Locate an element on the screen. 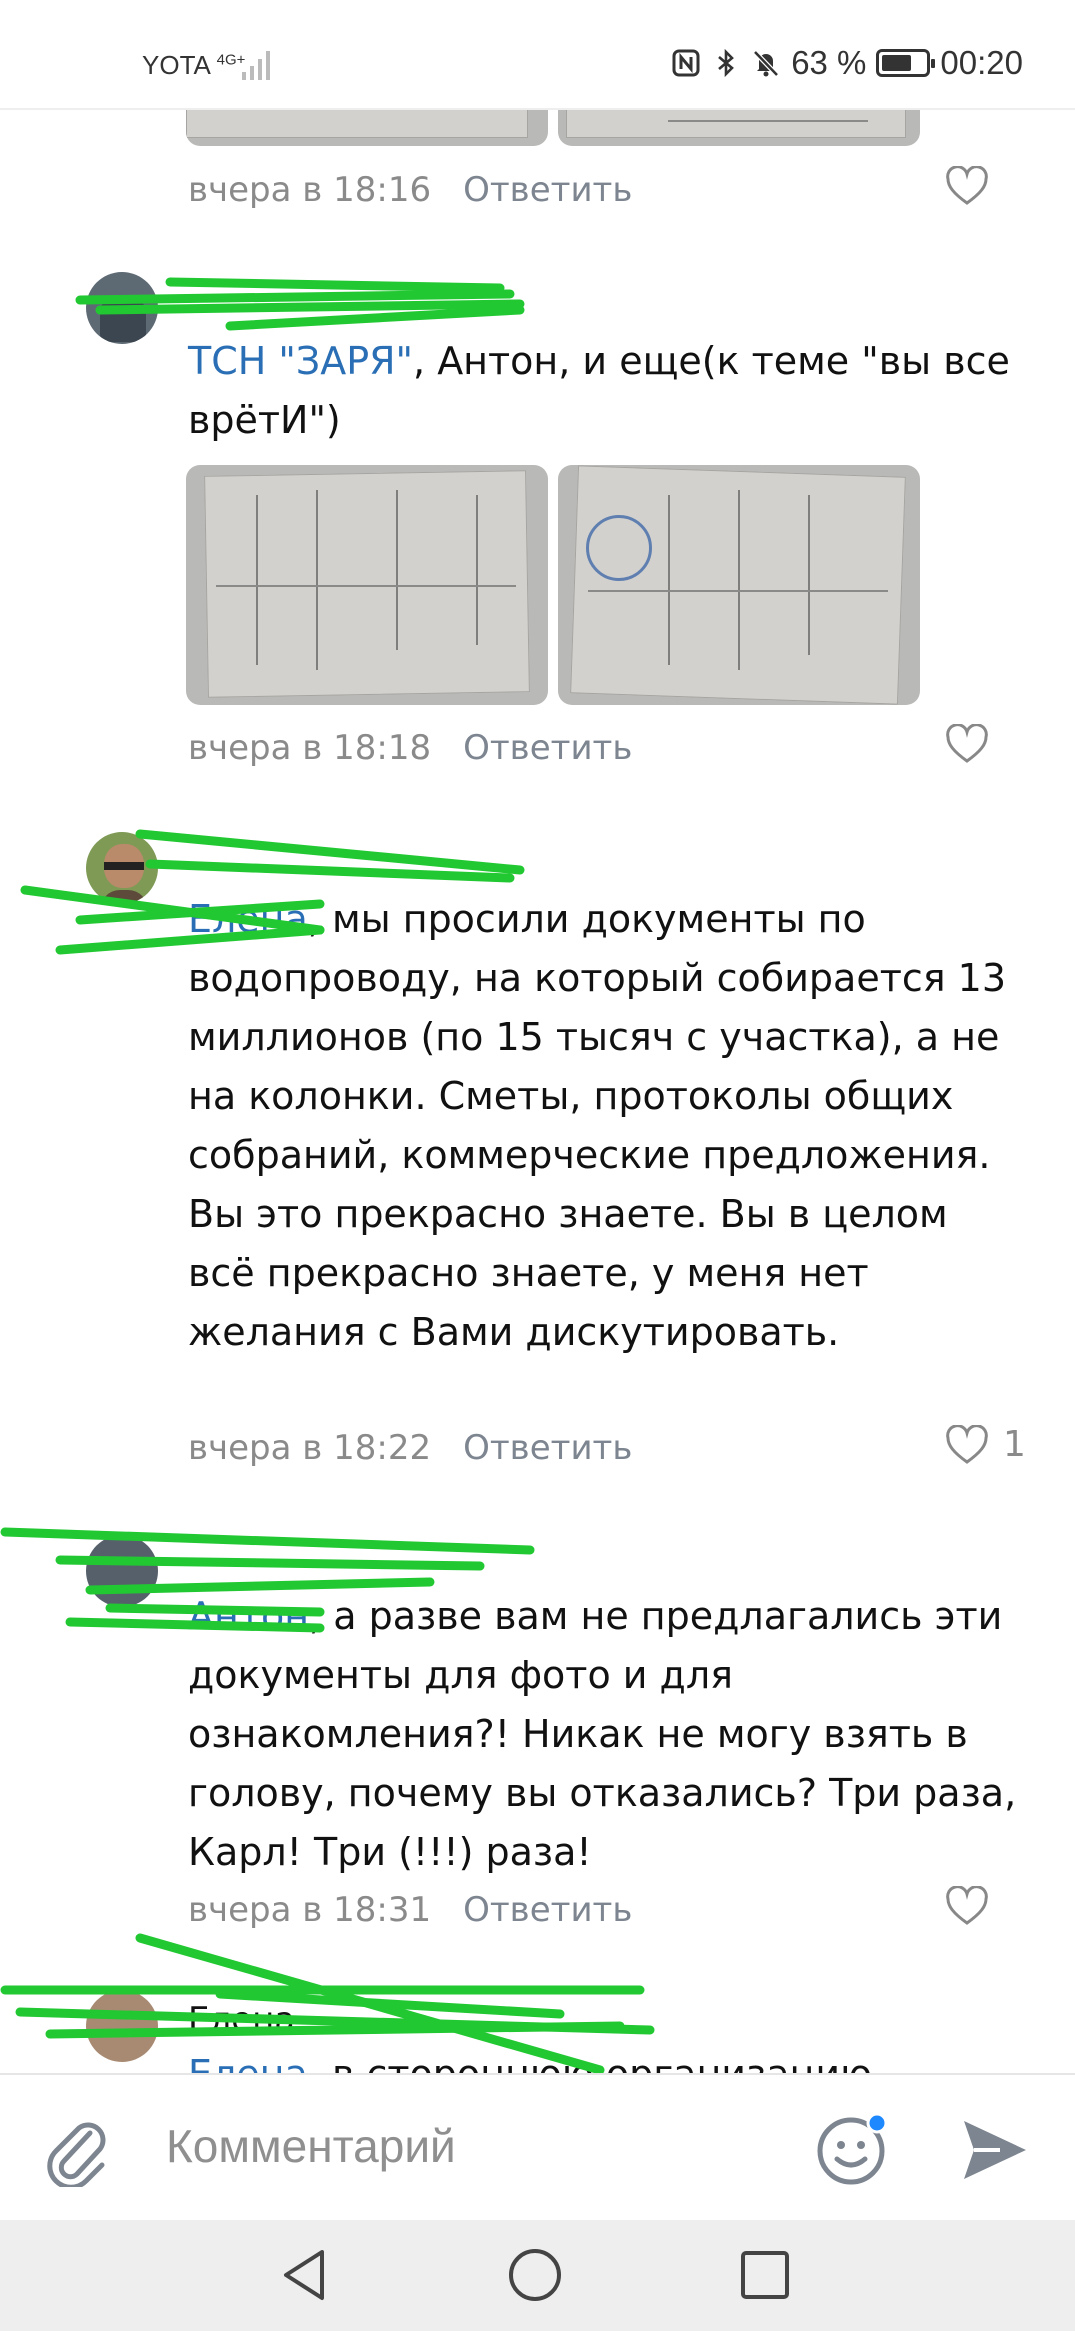  nfc-icon is located at coordinates (686, 63).